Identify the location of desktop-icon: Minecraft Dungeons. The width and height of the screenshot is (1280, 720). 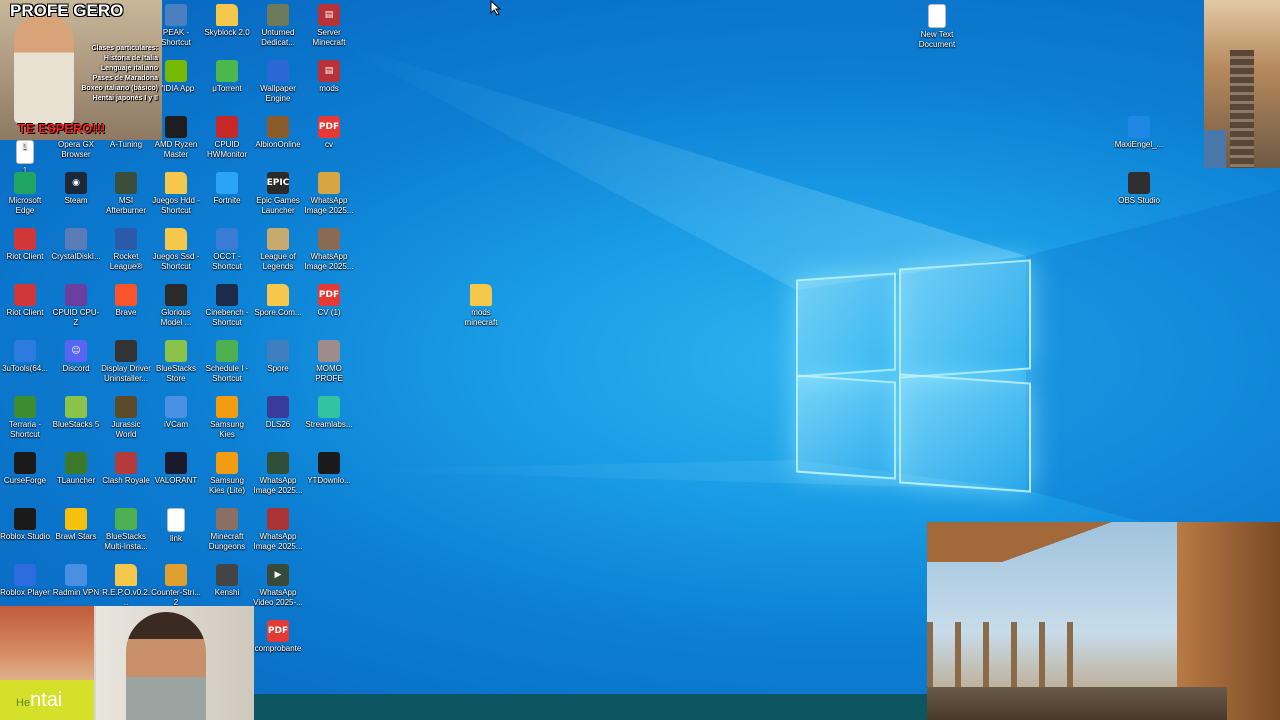
(227, 530).